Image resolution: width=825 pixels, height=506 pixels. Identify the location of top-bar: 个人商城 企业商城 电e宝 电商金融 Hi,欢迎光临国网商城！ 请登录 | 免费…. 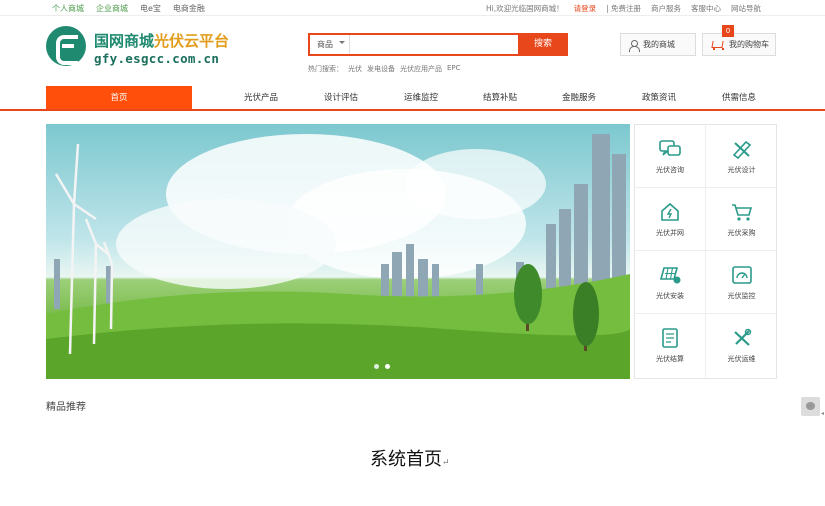
(412, 8).